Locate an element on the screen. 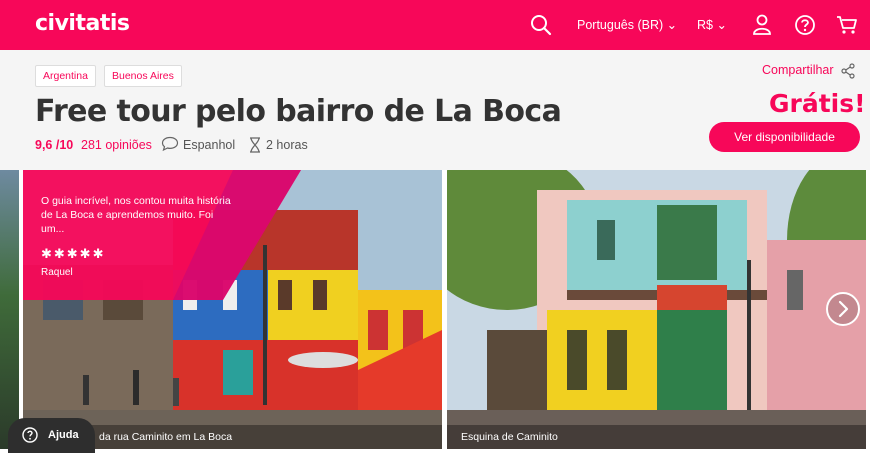  review-stars: ✱✱✱✱✱ is located at coordinates (73, 253).